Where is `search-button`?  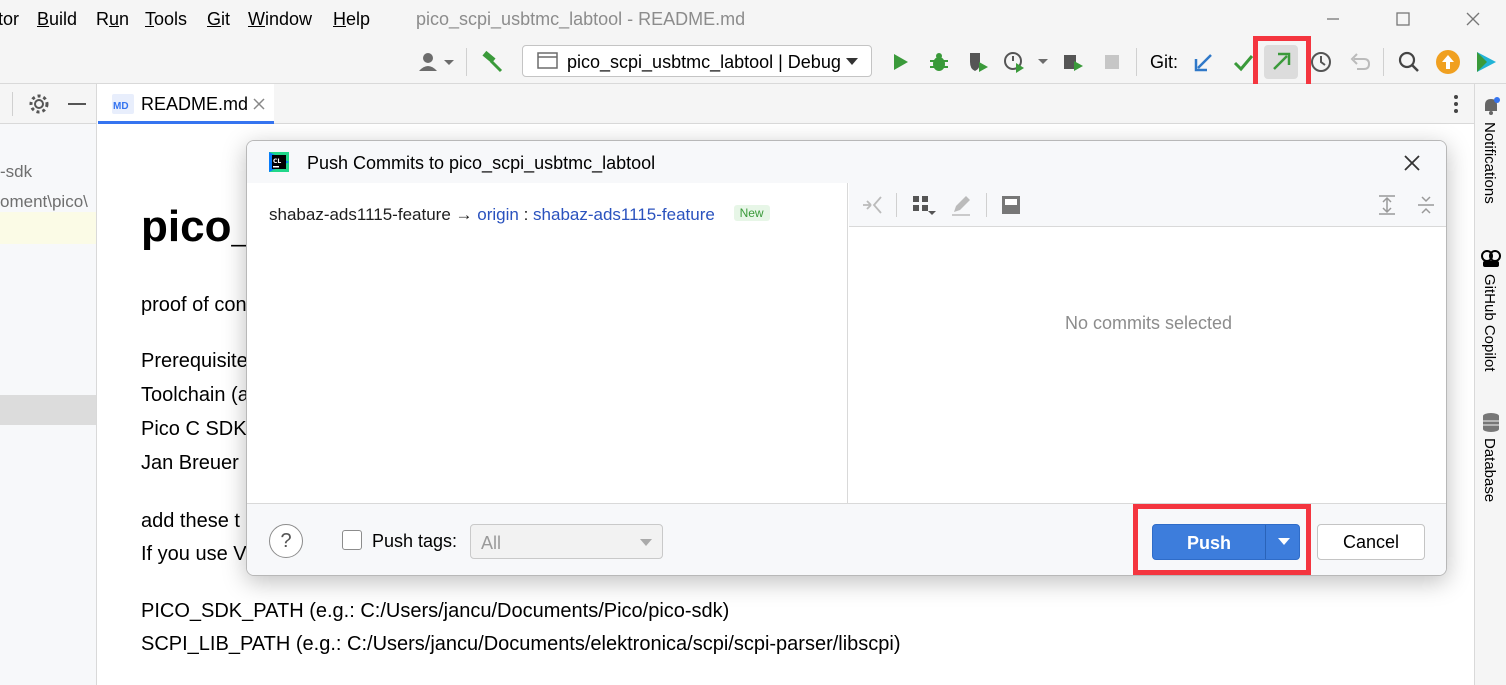 search-button is located at coordinates (1409, 62).